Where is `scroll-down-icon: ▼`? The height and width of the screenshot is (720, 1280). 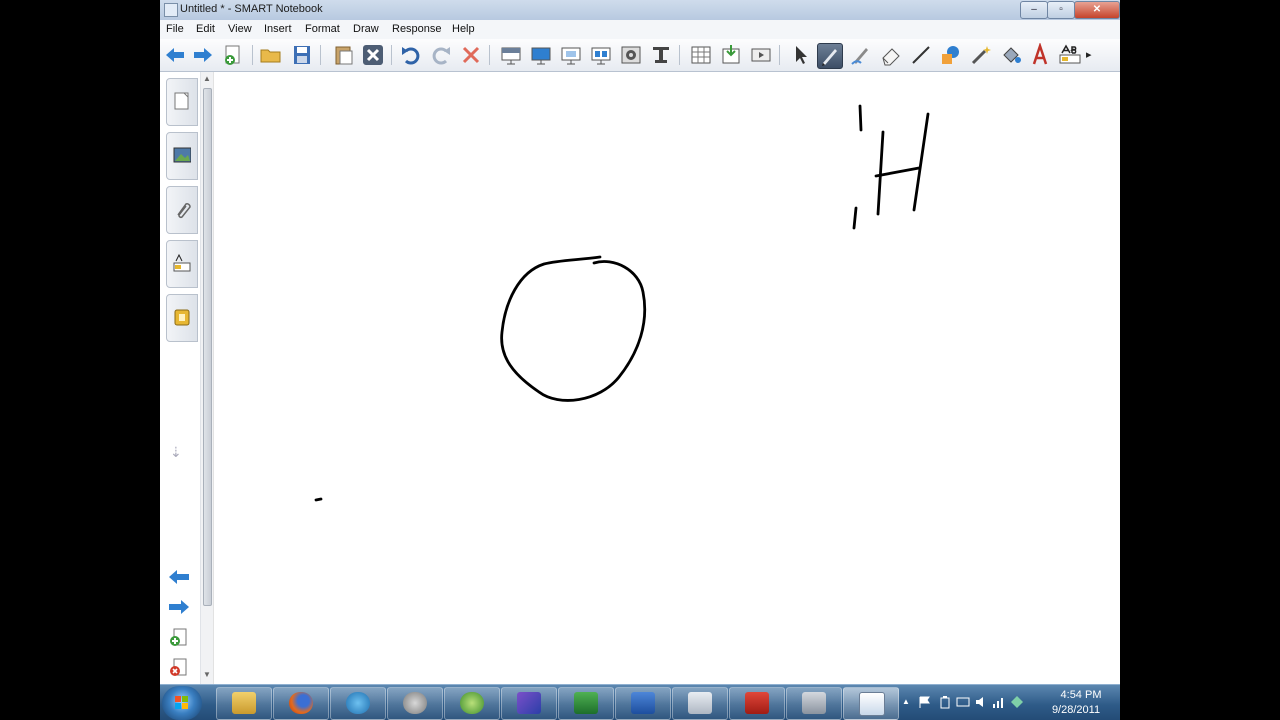
scroll-down-icon: ▼ is located at coordinates (207, 674).